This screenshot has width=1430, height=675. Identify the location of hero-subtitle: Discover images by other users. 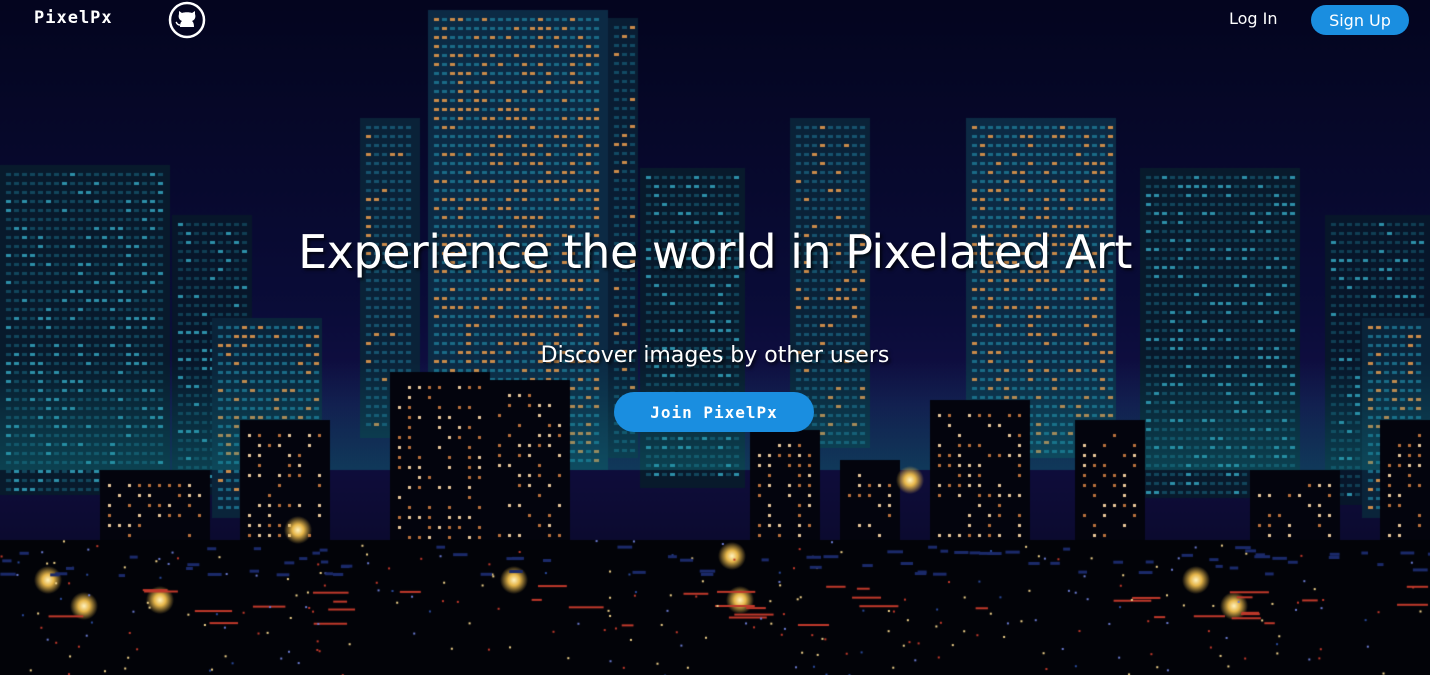
(715, 355).